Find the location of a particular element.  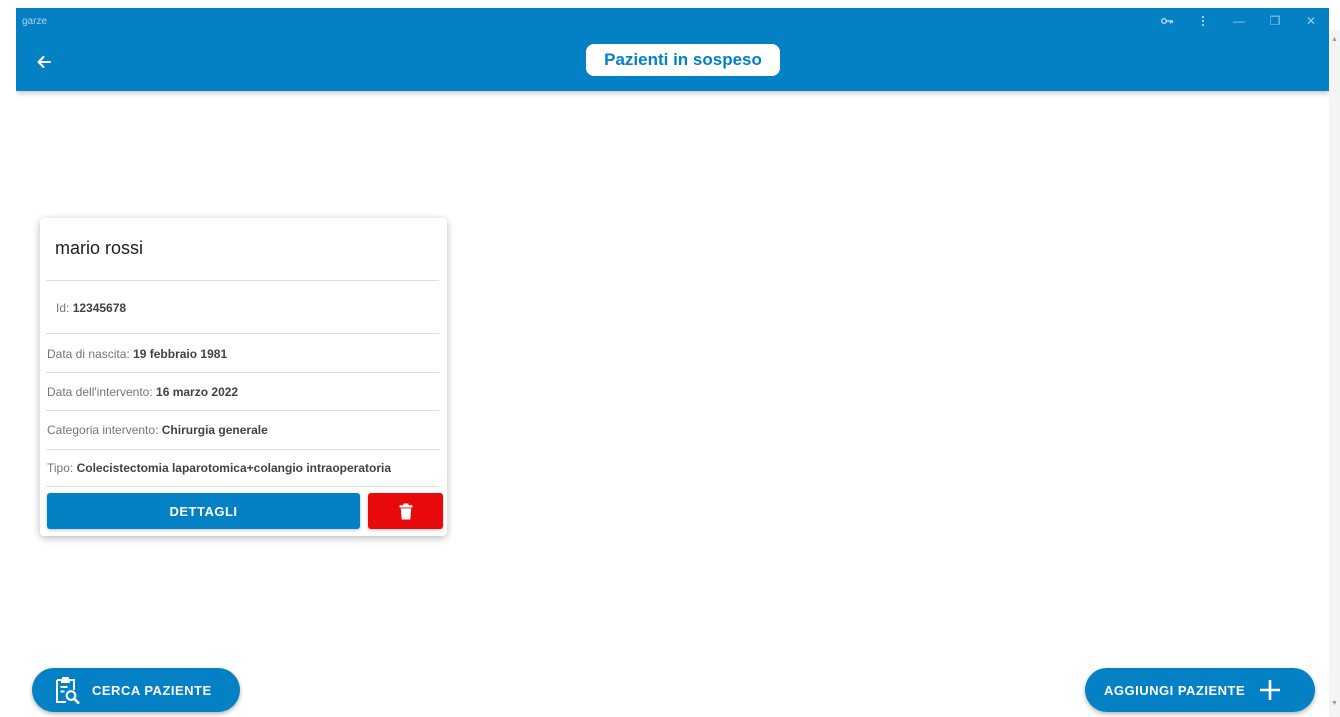

add-patient-button: AGGIUNGI PAZIENTE is located at coordinates (1200, 690).